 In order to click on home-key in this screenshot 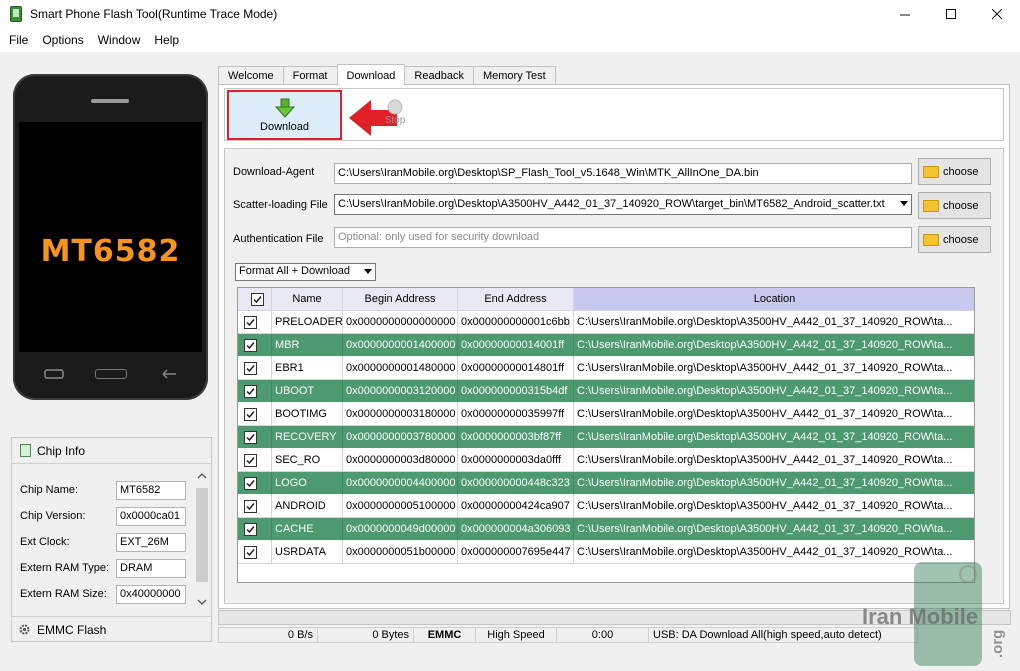, I will do `click(111, 374)`.